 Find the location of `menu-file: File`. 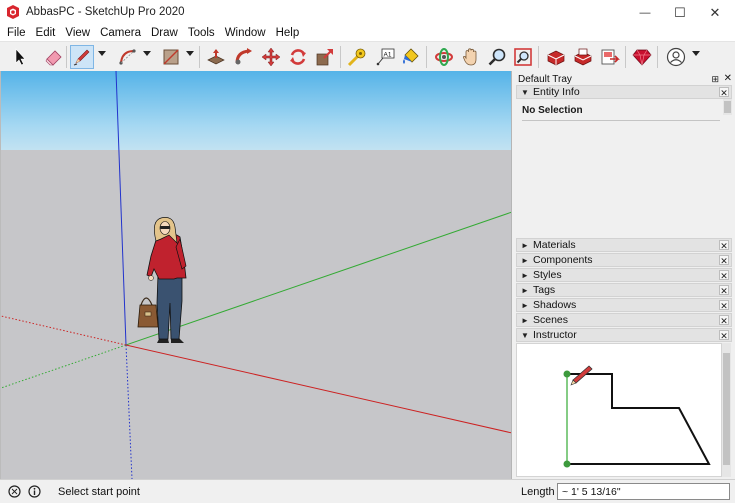

menu-file: File is located at coordinates (16, 33).